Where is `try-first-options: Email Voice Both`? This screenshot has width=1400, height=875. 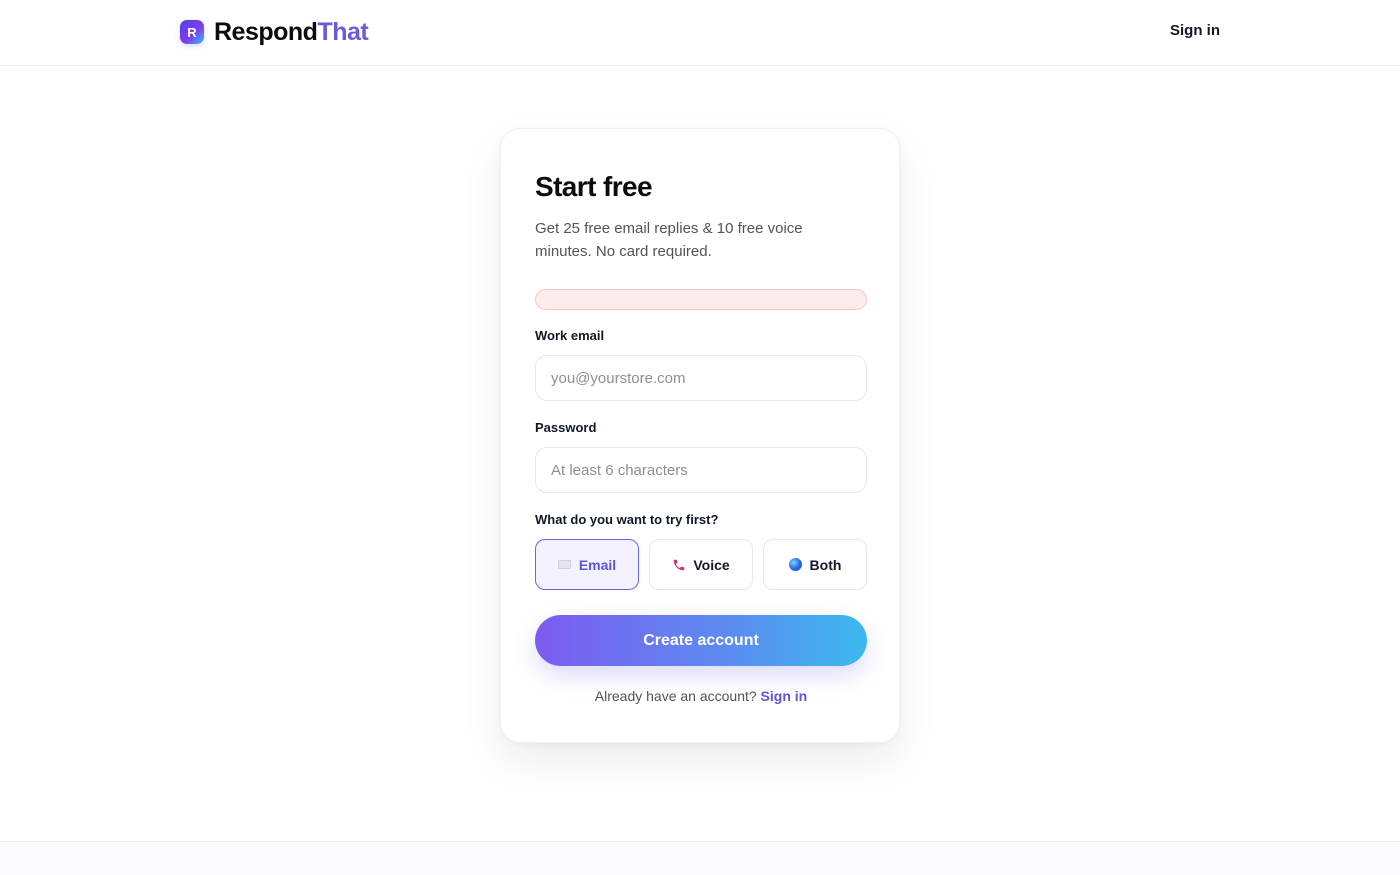 try-first-options: Email Voice Both is located at coordinates (701, 564).